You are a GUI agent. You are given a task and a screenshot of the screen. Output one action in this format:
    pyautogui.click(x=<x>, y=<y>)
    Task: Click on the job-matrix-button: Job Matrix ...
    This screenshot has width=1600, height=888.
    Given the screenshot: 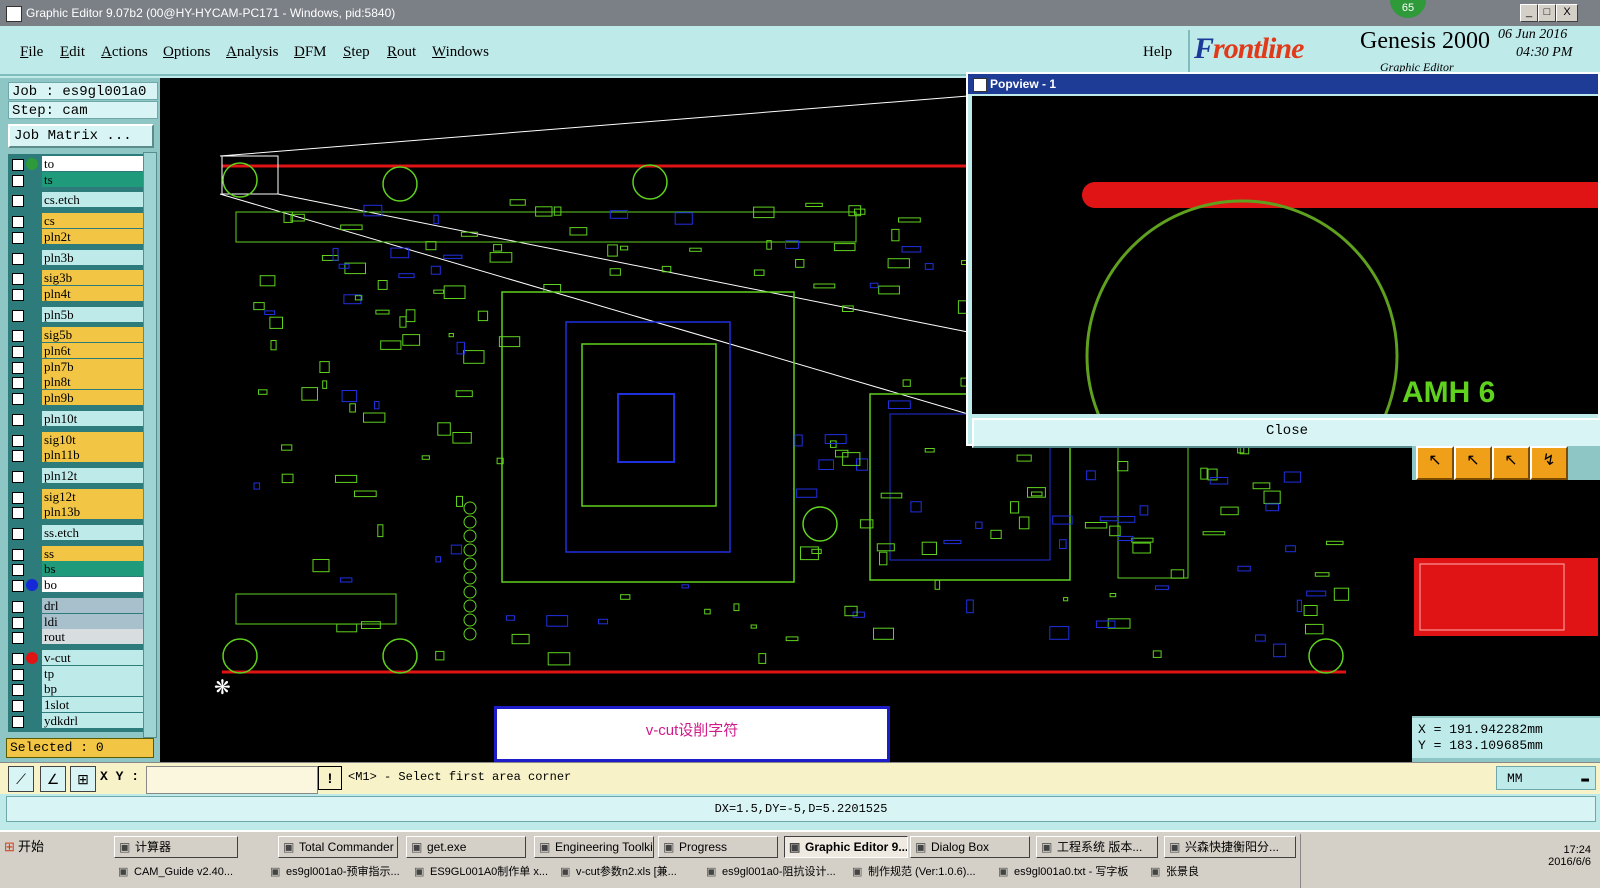 What is the action you would take?
    pyautogui.click(x=81, y=136)
    